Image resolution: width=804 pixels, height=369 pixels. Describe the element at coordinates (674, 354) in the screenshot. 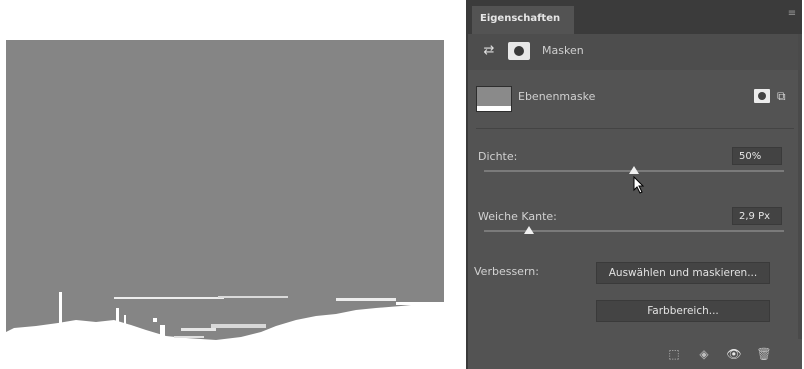

I see `load-selection-icon: ⬚` at that location.